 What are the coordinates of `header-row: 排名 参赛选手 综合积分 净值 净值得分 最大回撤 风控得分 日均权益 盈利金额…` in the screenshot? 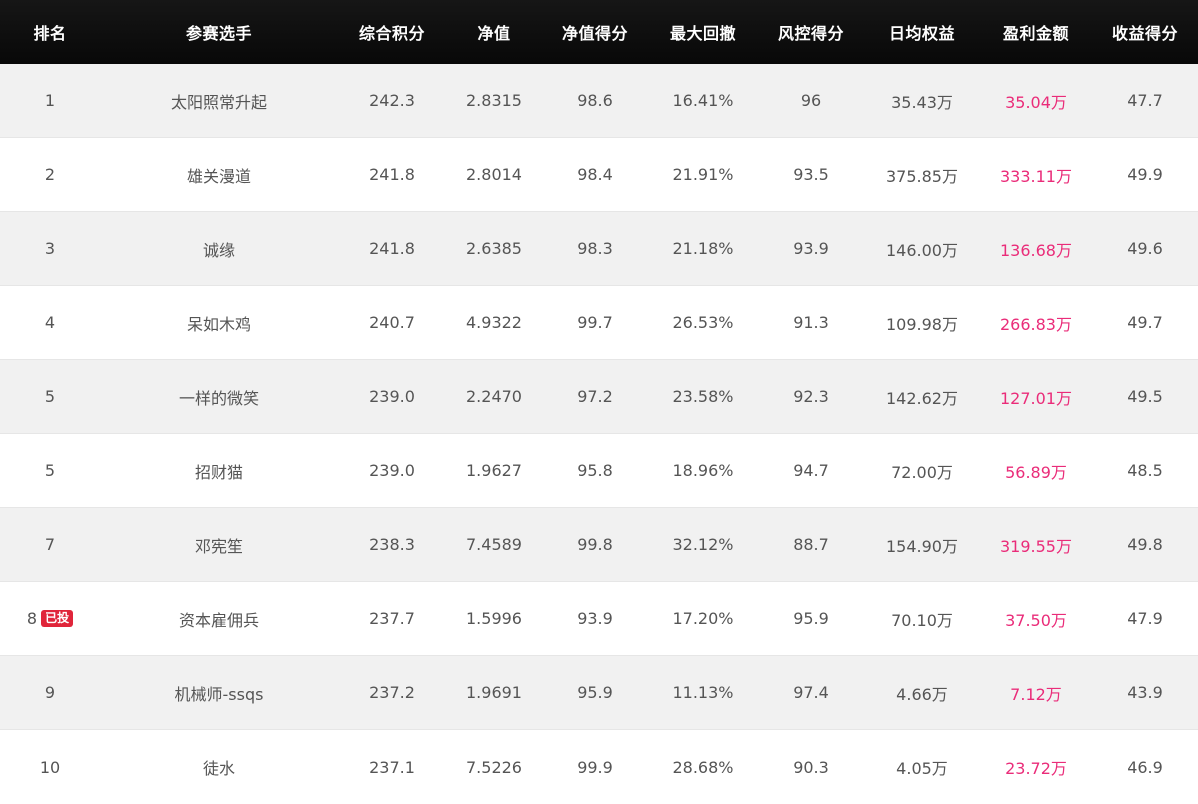 It's located at (599, 32).